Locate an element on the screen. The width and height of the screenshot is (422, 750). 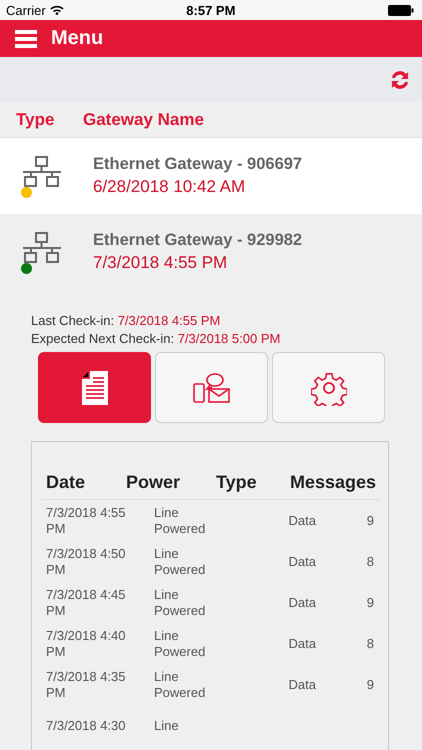
wifi-icon is located at coordinates (57, 10).